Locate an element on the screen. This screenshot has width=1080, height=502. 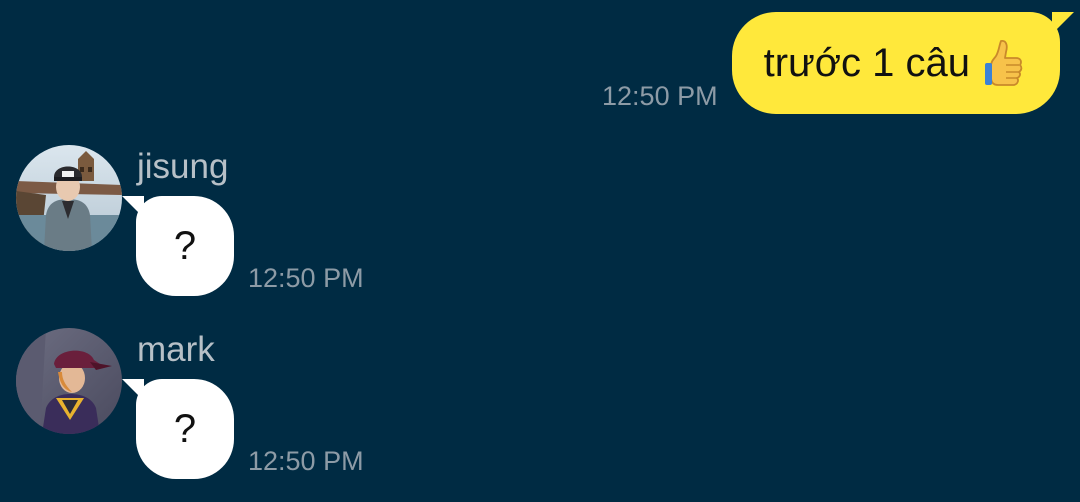
outgoing-message-bubble: trước 1 câu is located at coordinates (903, 63).